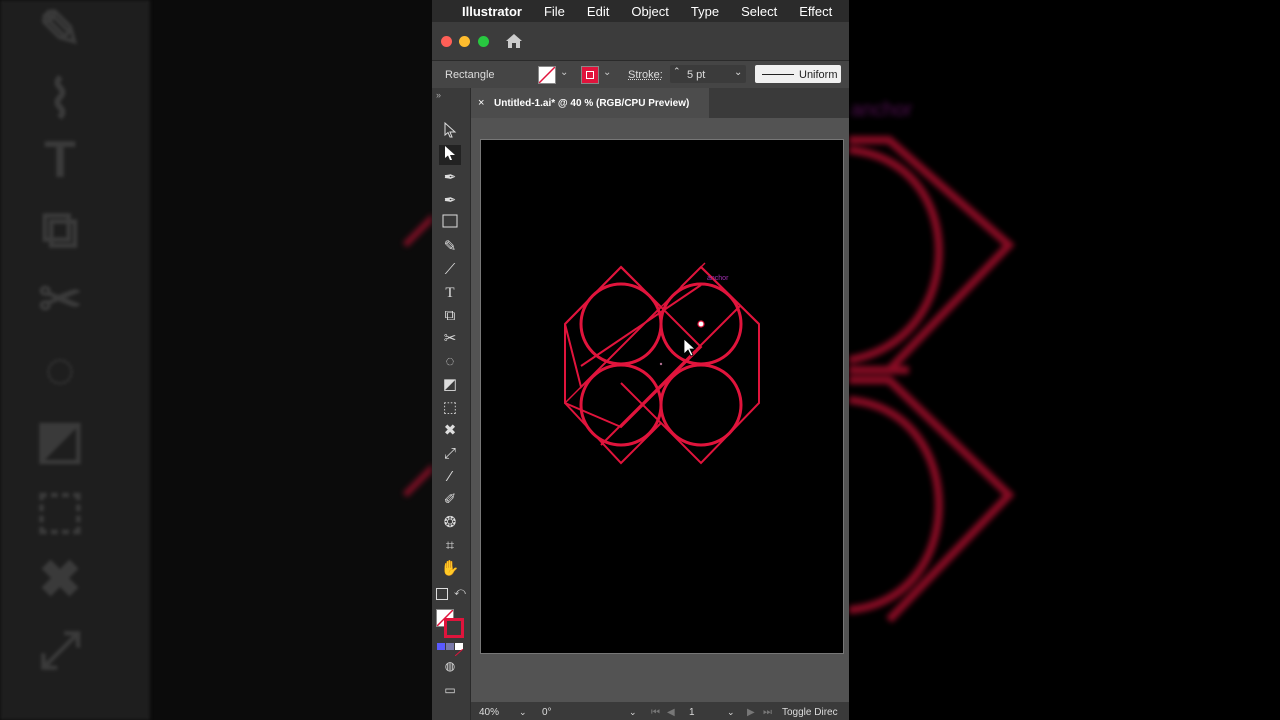 This screenshot has height=720, width=1280. I want to click on stroke-weight-stepper-icon: ⌃, so click(677, 71).